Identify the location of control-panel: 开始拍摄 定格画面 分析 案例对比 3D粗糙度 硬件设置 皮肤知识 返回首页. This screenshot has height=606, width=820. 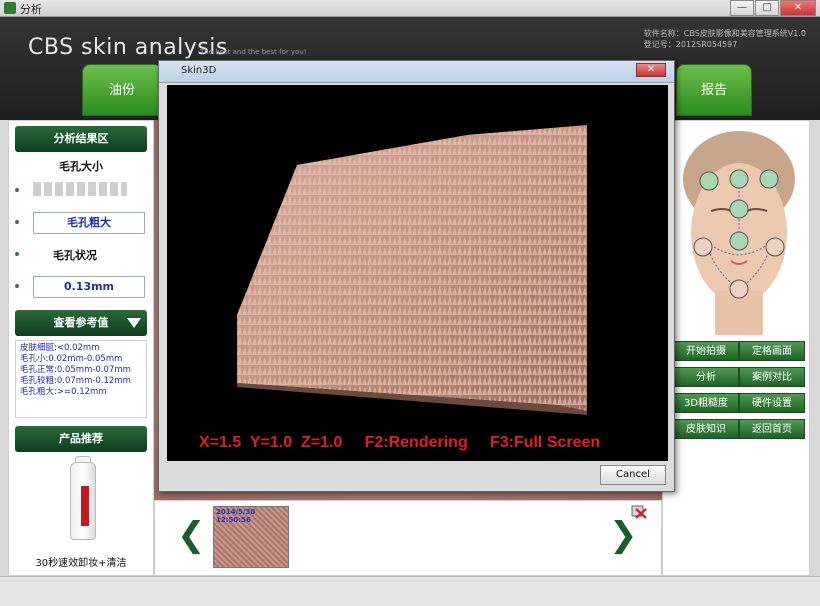
(736, 348).